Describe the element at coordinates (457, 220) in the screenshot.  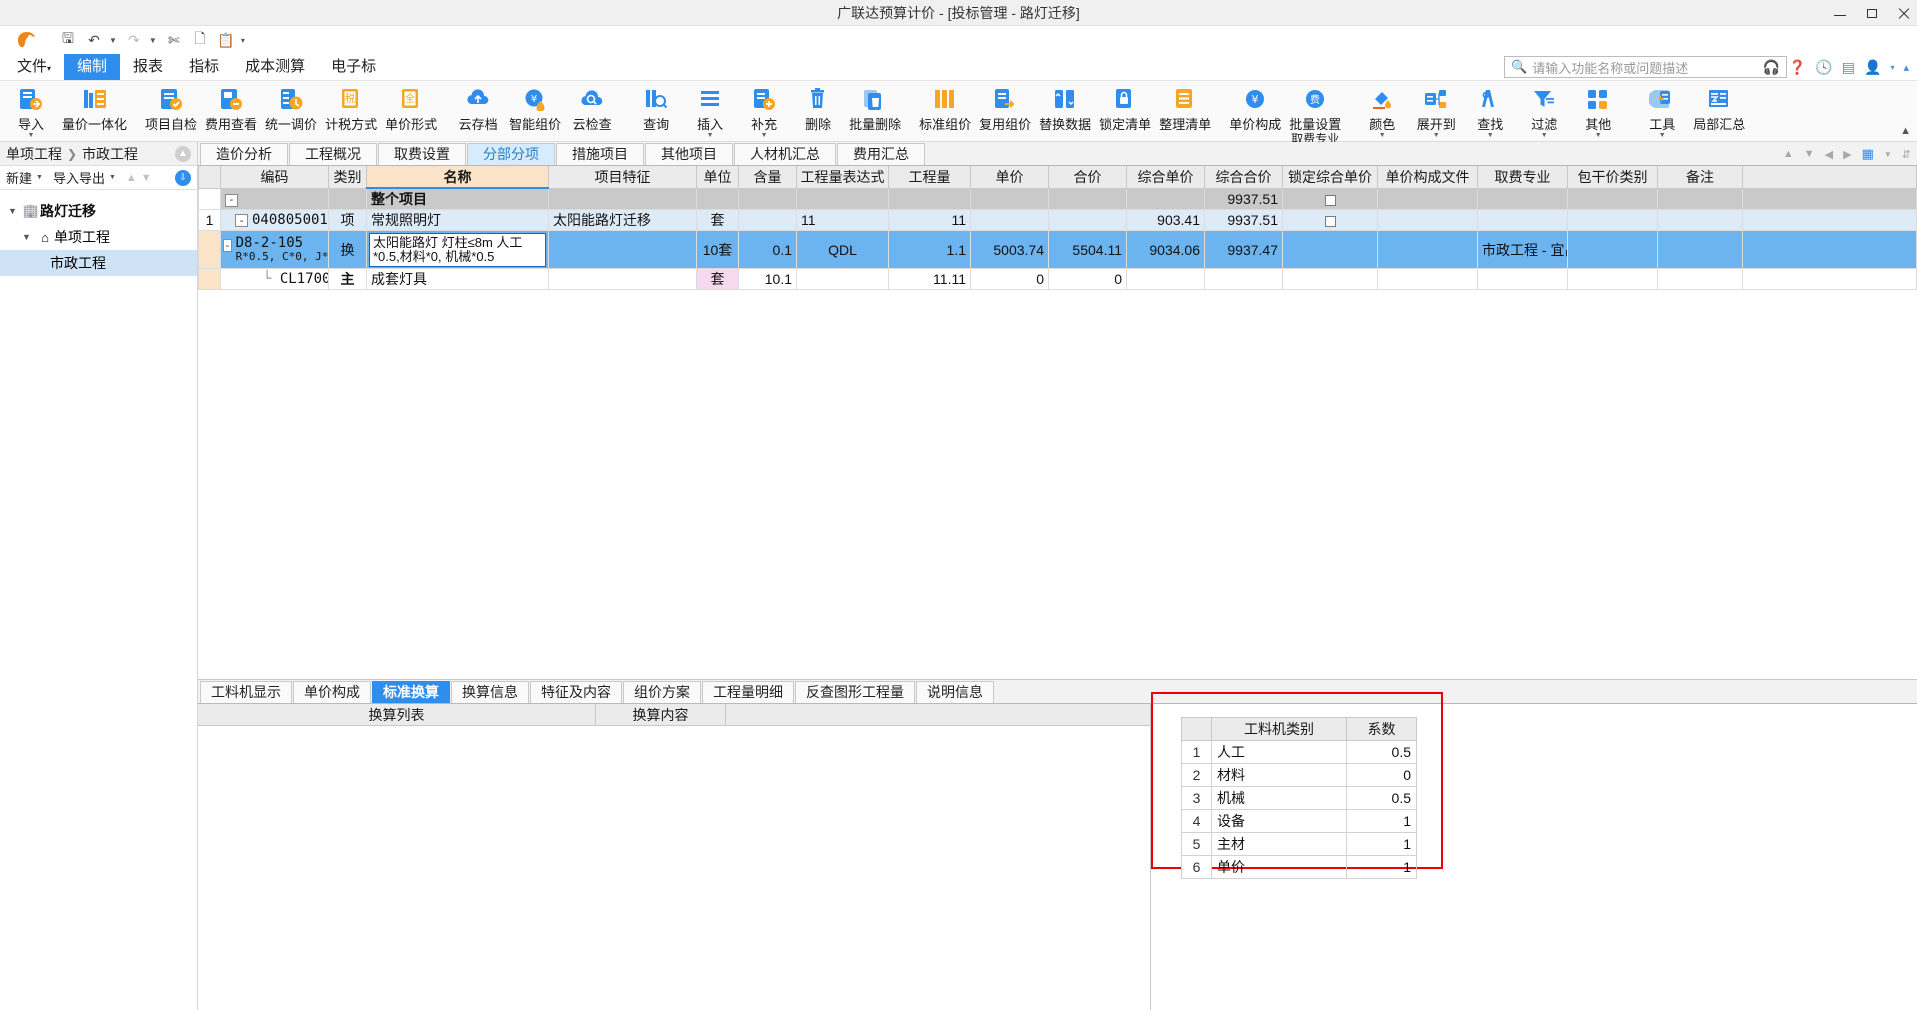
I see `cell-name: 常规照明灯` at that location.